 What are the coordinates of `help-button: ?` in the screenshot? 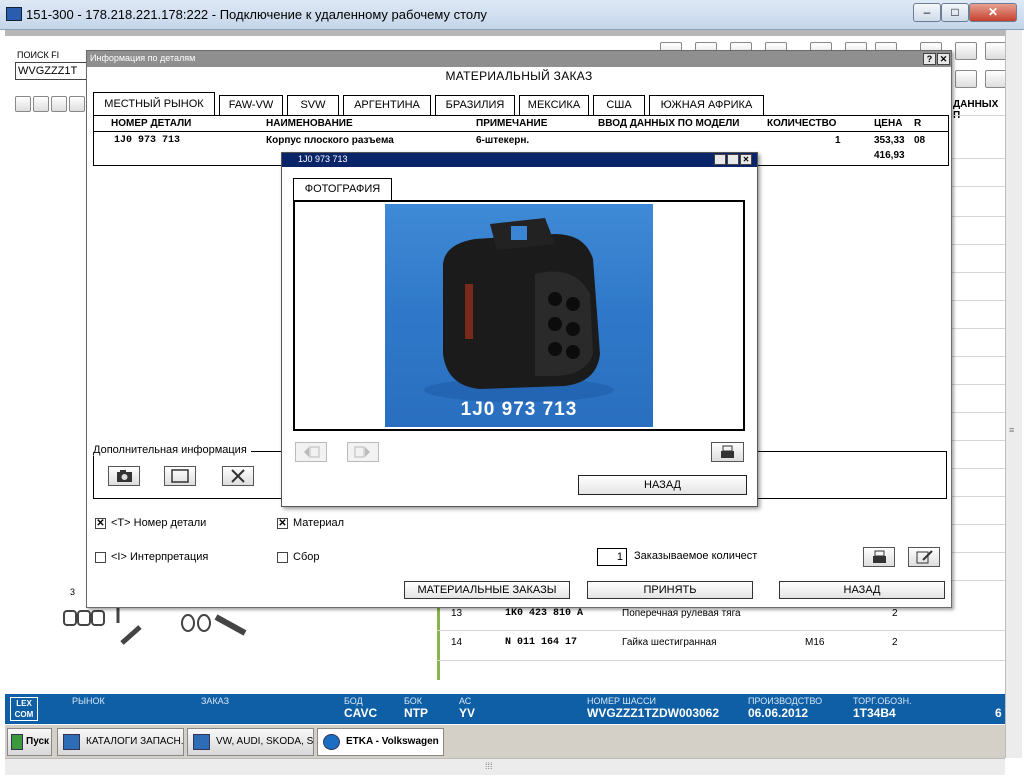 It's located at (929, 59).